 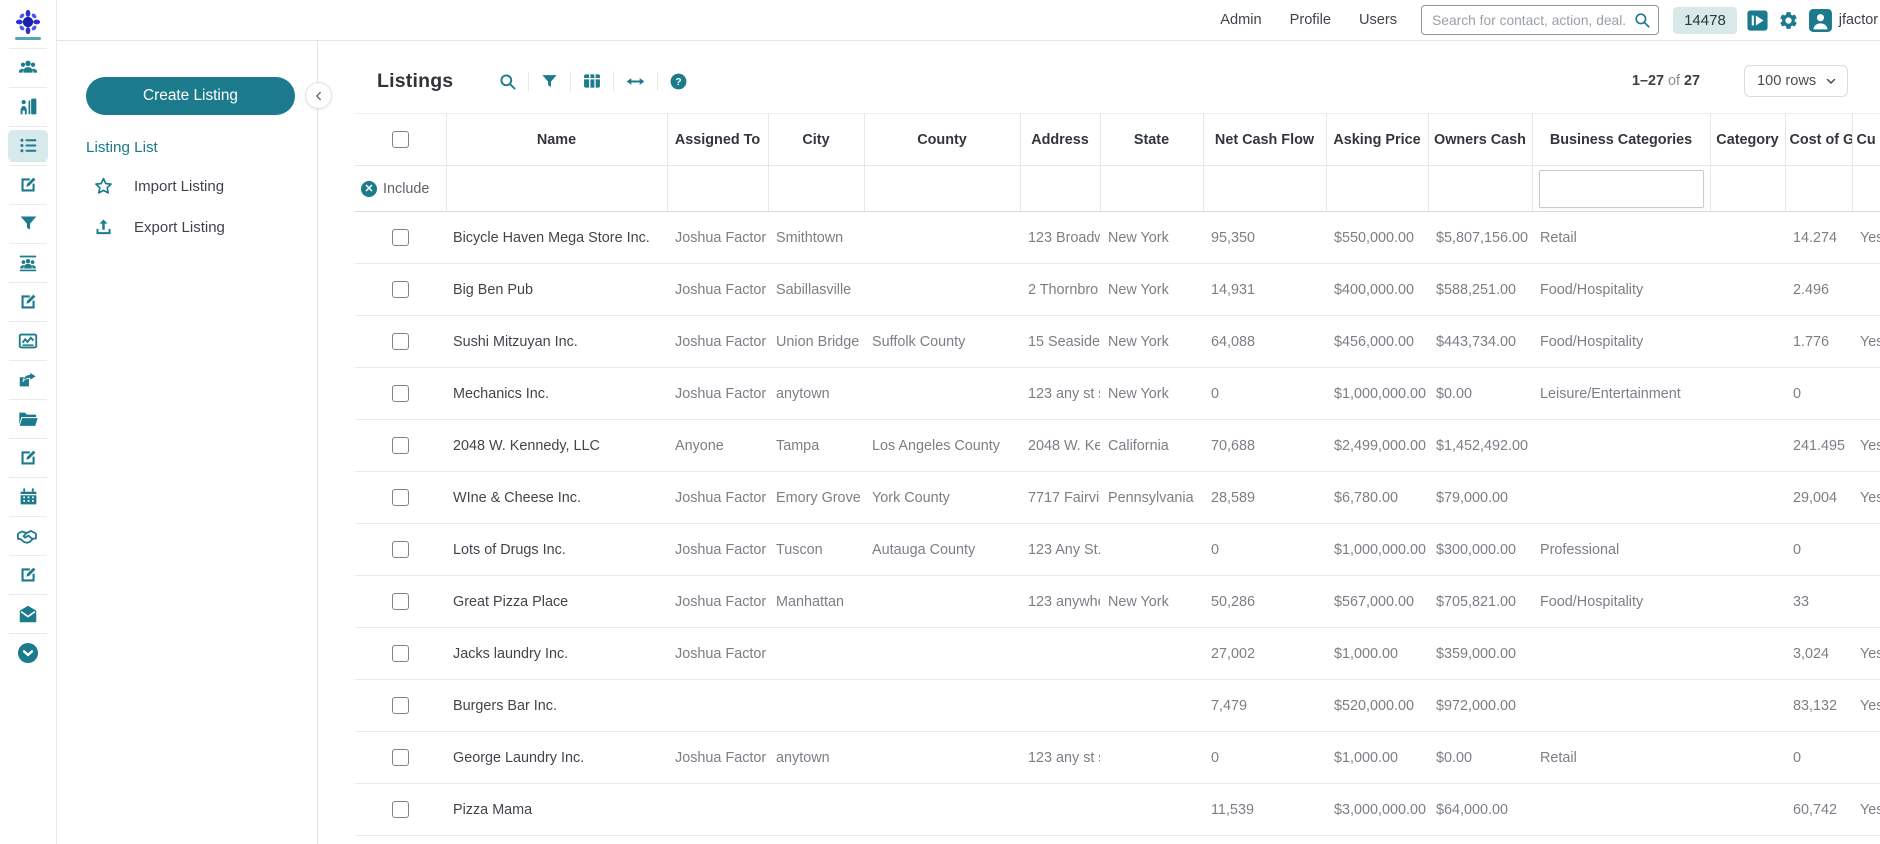 I want to click on cell-asking_price: $6,780.00, so click(x=1377, y=497).